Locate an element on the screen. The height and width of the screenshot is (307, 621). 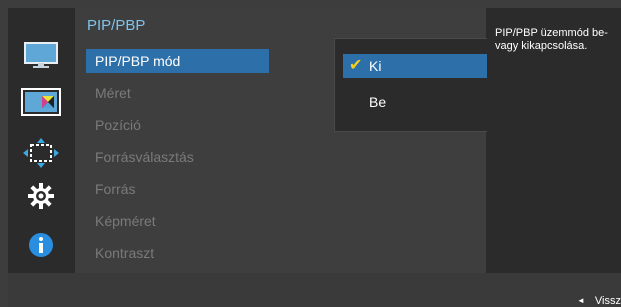
pip-icon is located at coordinates (41, 102).